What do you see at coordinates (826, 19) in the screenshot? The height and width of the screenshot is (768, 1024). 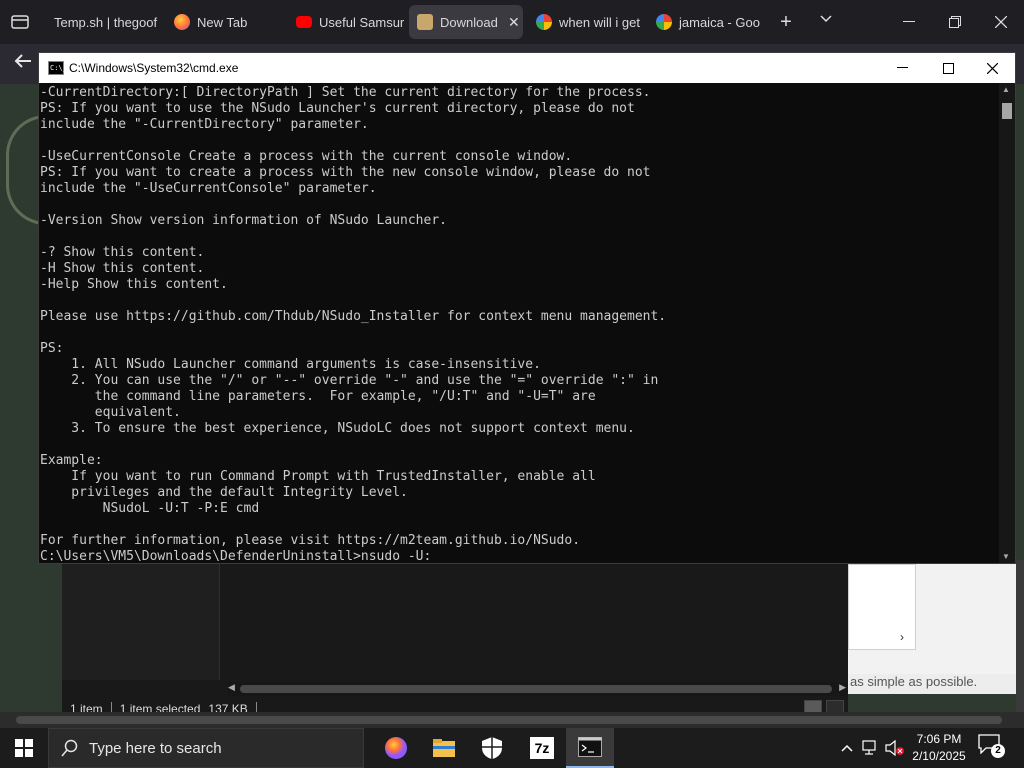 I see `chevron-down-icon` at bounding box center [826, 19].